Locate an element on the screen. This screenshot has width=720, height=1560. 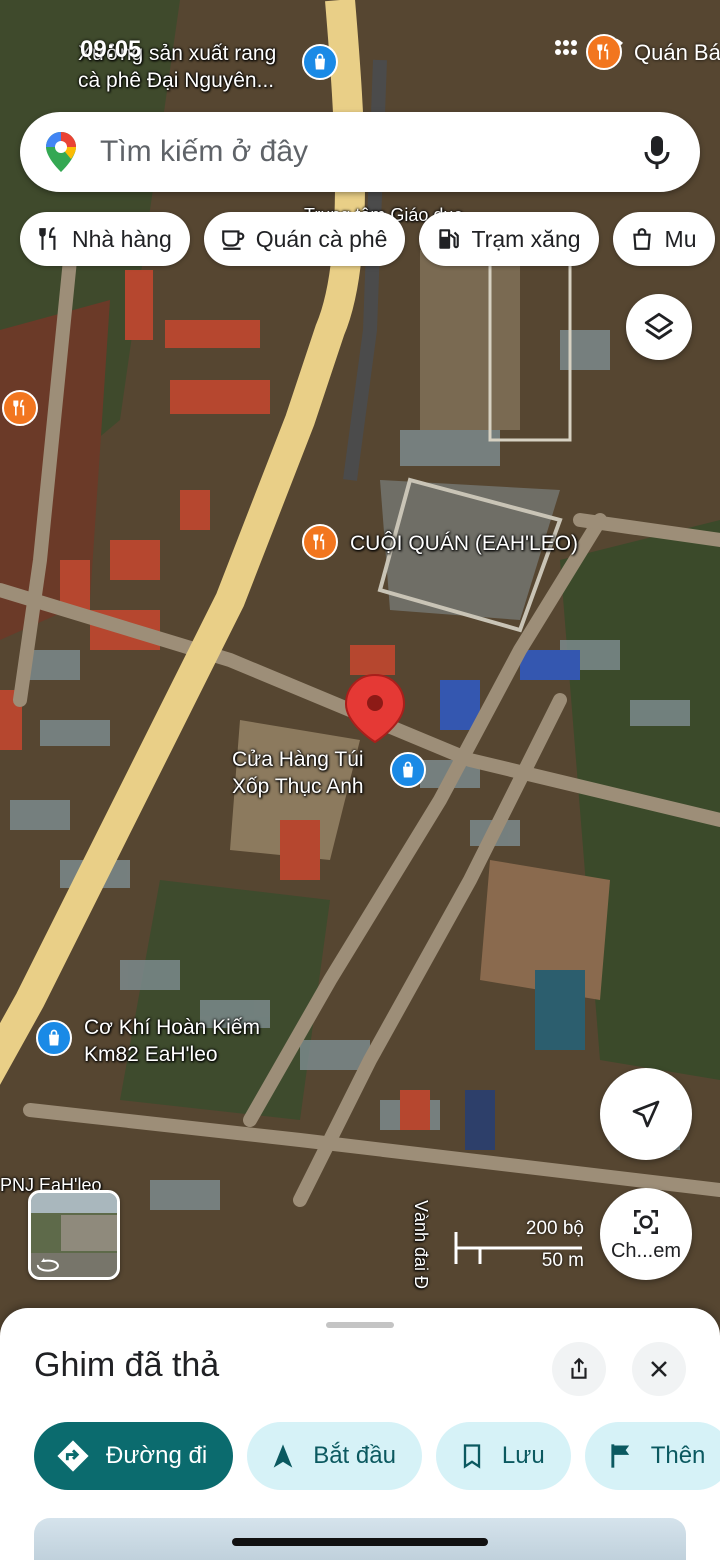
home-indicator is located at coordinates (360, 1542).